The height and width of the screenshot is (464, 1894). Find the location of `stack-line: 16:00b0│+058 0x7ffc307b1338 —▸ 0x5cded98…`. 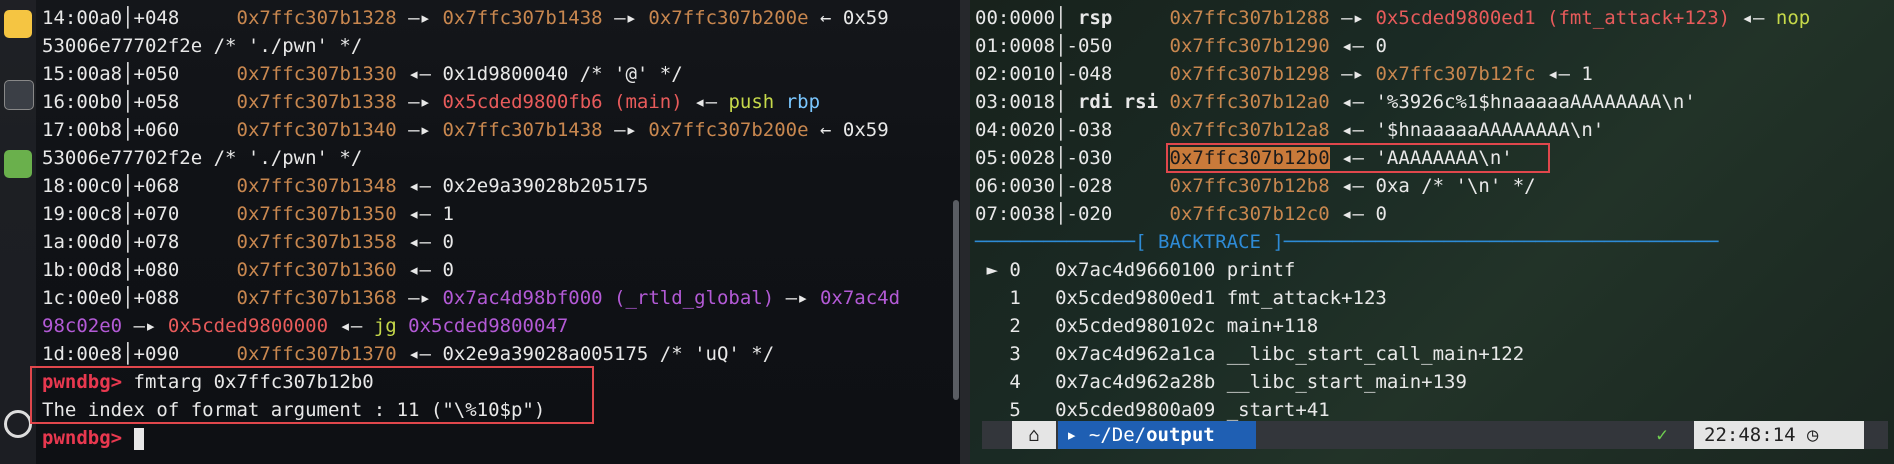

stack-line: 16:00b0│+058 0x7ffc307b1338 —▸ 0x5cded98… is located at coordinates (431, 102).